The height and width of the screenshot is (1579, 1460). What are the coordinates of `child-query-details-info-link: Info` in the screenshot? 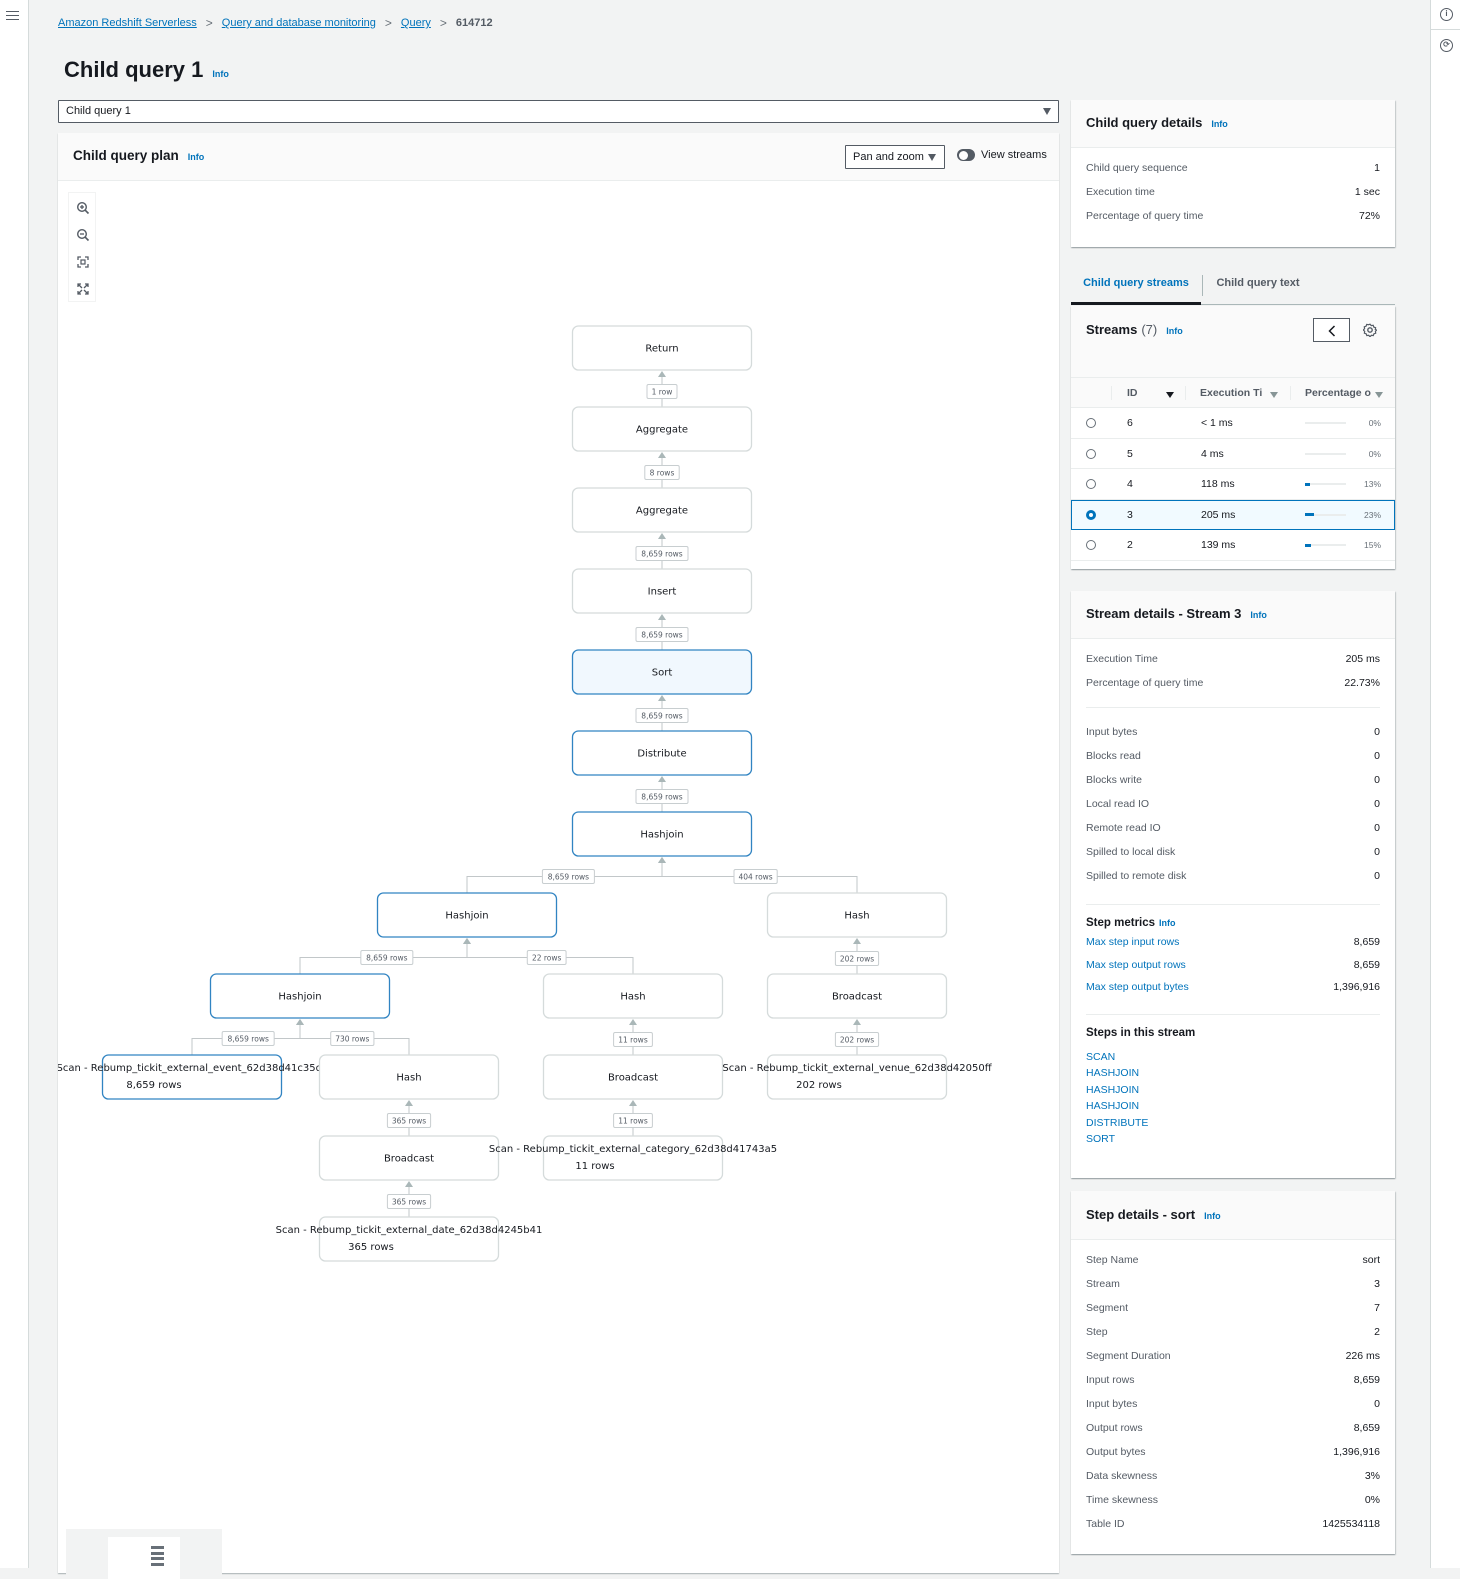 It's located at (1219, 124).